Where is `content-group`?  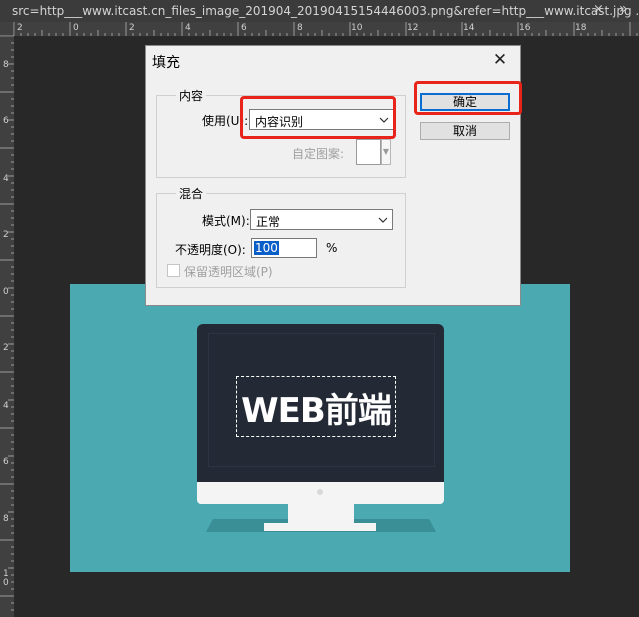 content-group is located at coordinates (281, 136).